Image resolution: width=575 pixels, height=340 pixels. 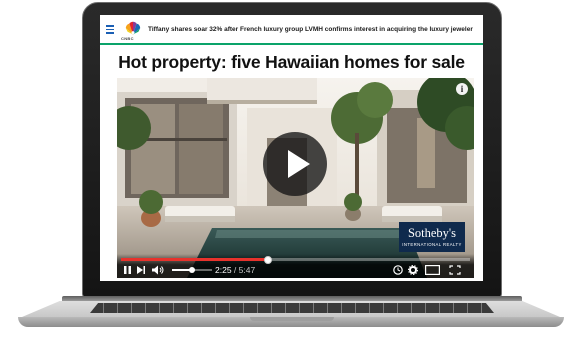 What do you see at coordinates (223, 270) in the screenshot?
I see `current-time: 2:25` at bounding box center [223, 270].